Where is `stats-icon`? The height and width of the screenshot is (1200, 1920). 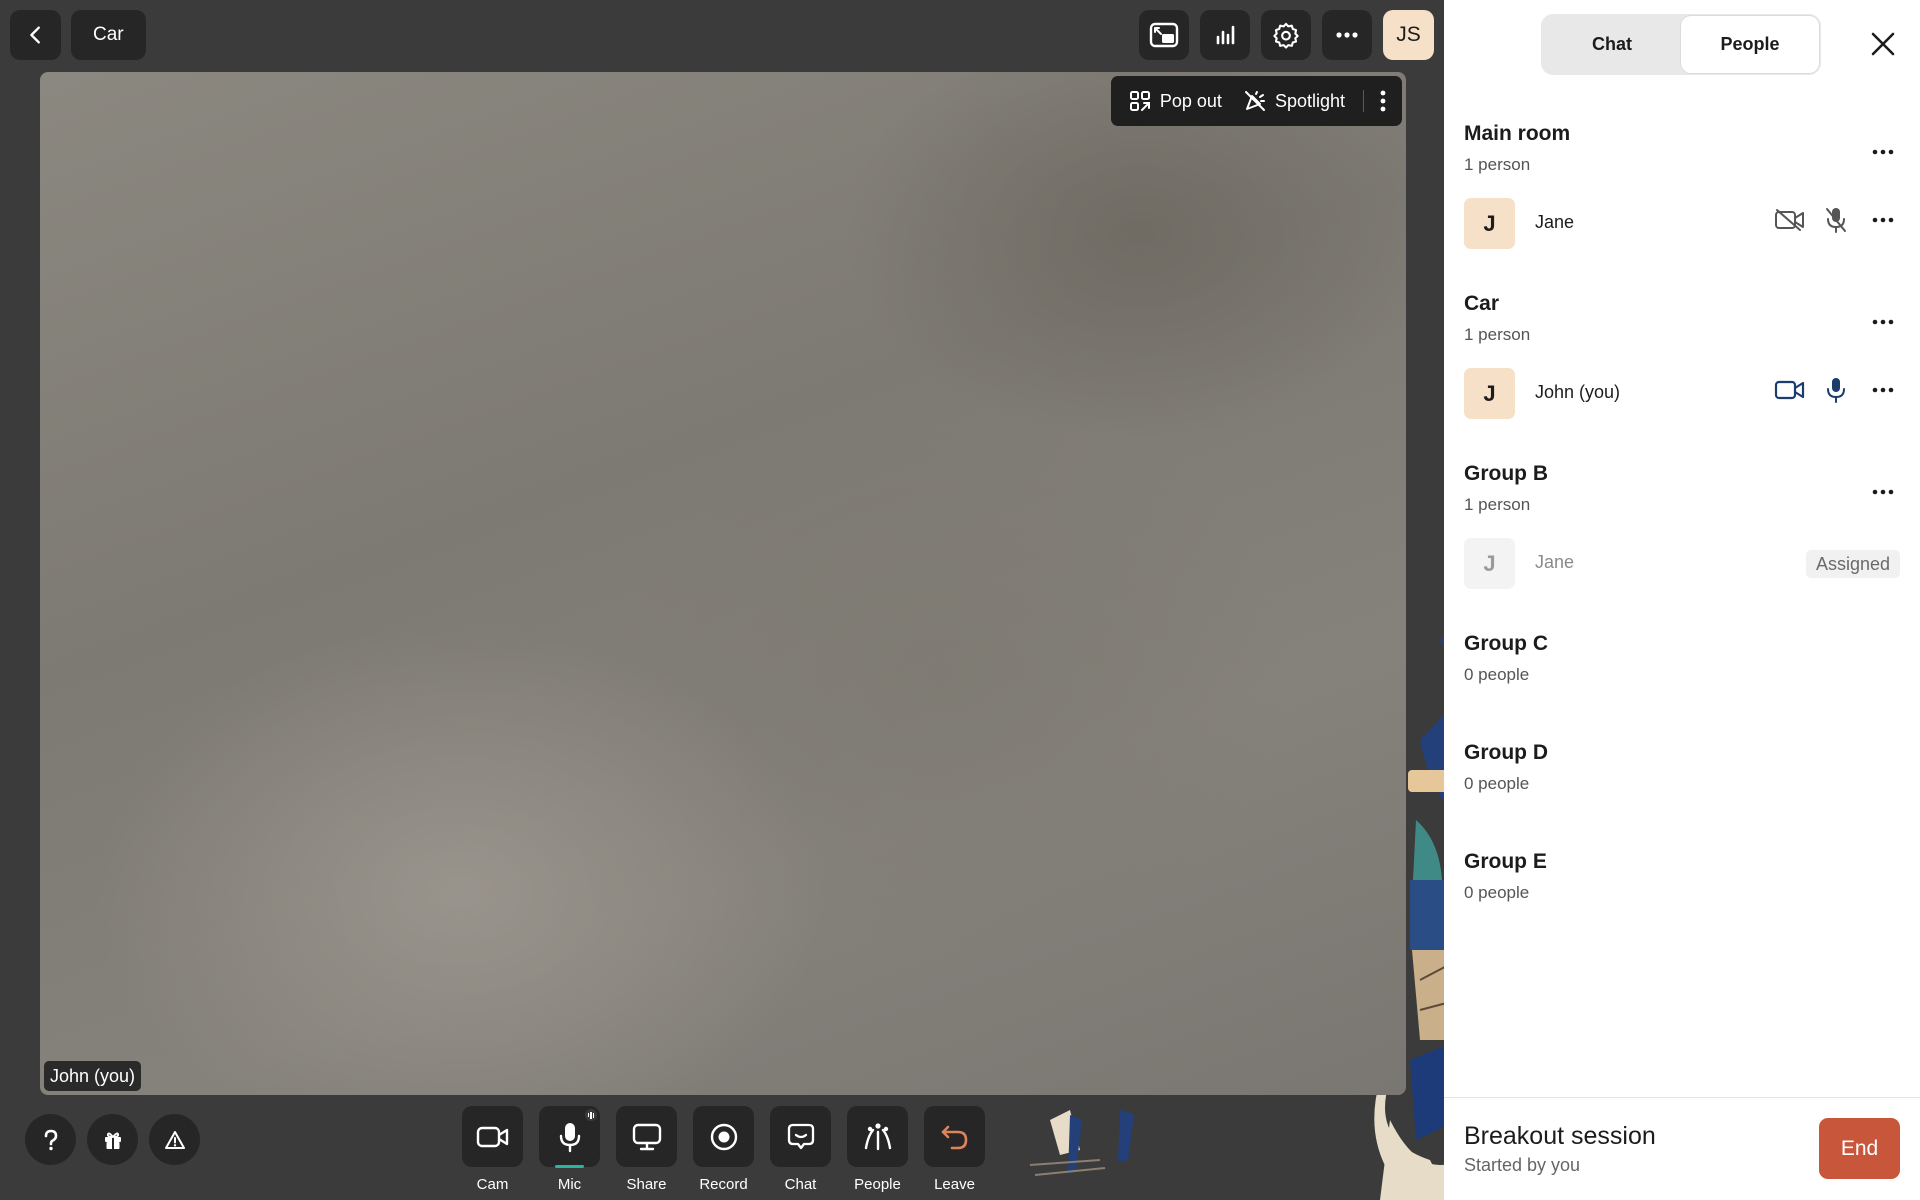 stats-icon is located at coordinates (1225, 35).